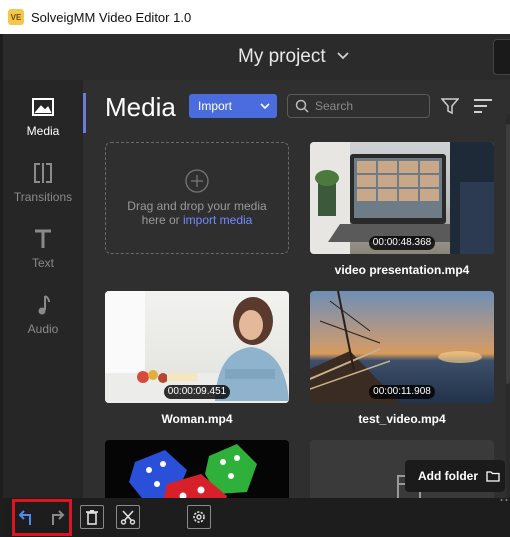 The image size is (510, 537). I want to click on add-folder-button: Add folder, so click(455, 476).